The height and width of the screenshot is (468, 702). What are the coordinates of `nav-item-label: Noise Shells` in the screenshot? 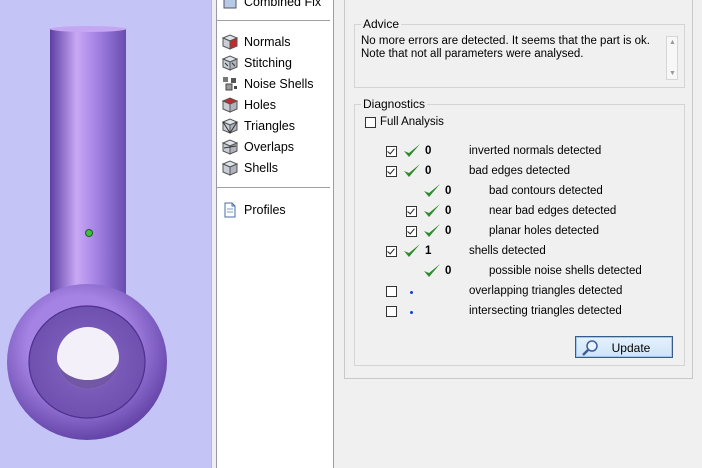 It's located at (279, 84).